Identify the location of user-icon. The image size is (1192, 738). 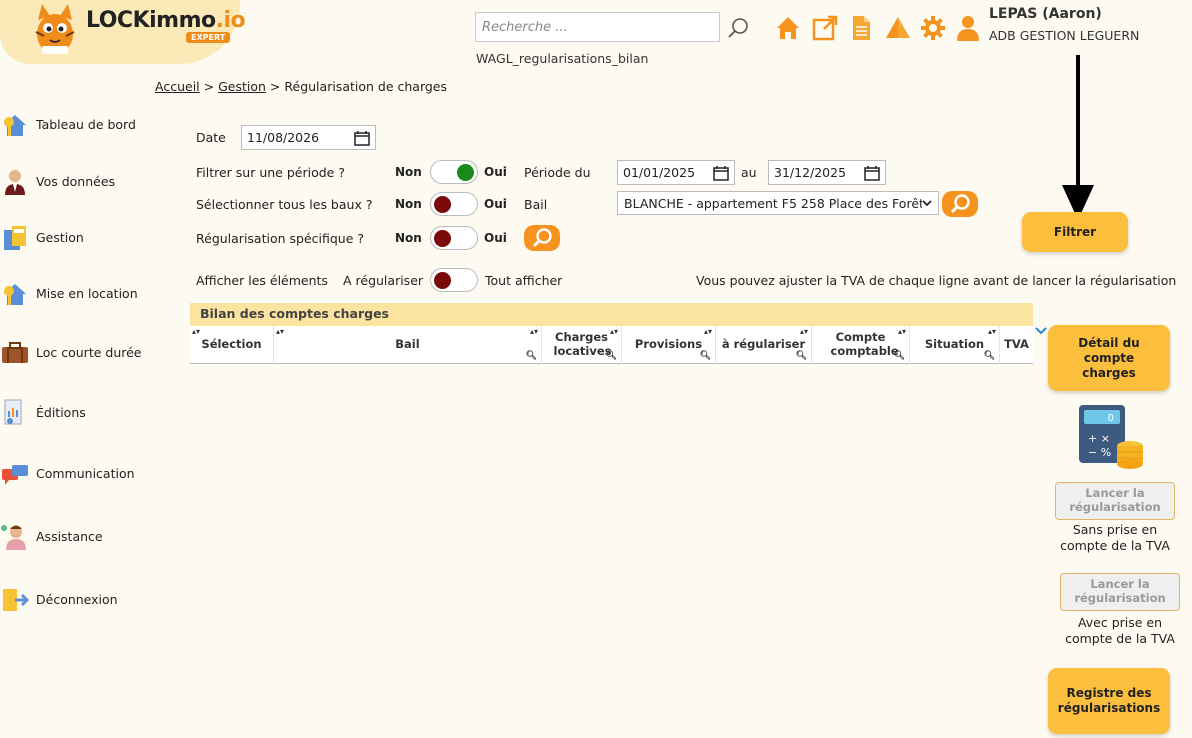
(968, 28).